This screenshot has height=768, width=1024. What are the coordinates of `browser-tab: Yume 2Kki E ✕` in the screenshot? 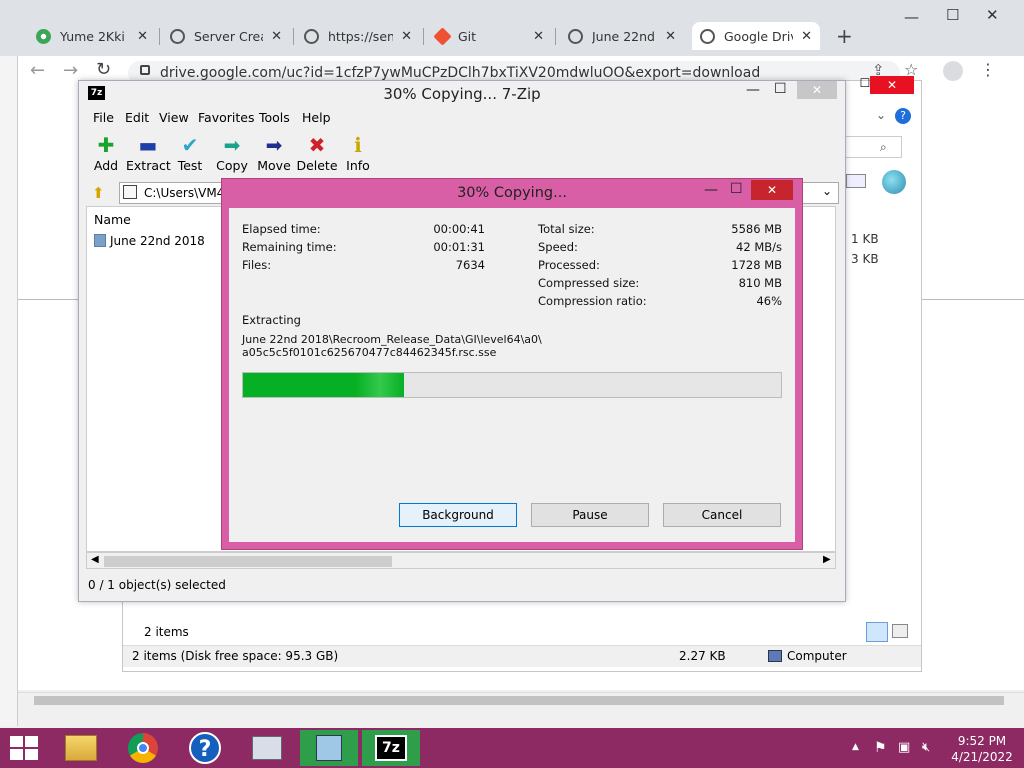 It's located at (92, 36).